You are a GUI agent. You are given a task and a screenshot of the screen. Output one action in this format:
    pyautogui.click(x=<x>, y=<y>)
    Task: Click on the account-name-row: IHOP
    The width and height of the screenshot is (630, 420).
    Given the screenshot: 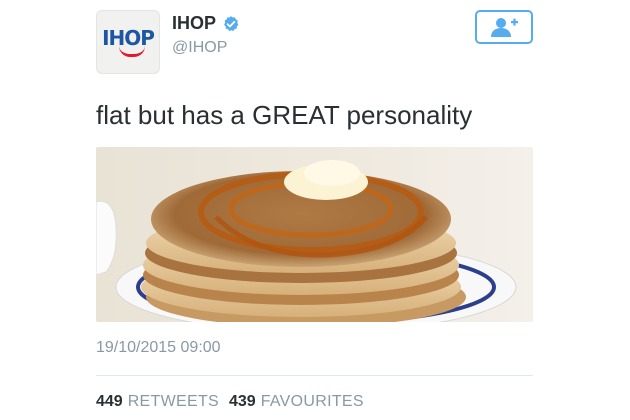 What is the action you would take?
    pyautogui.click(x=206, y=23)
    